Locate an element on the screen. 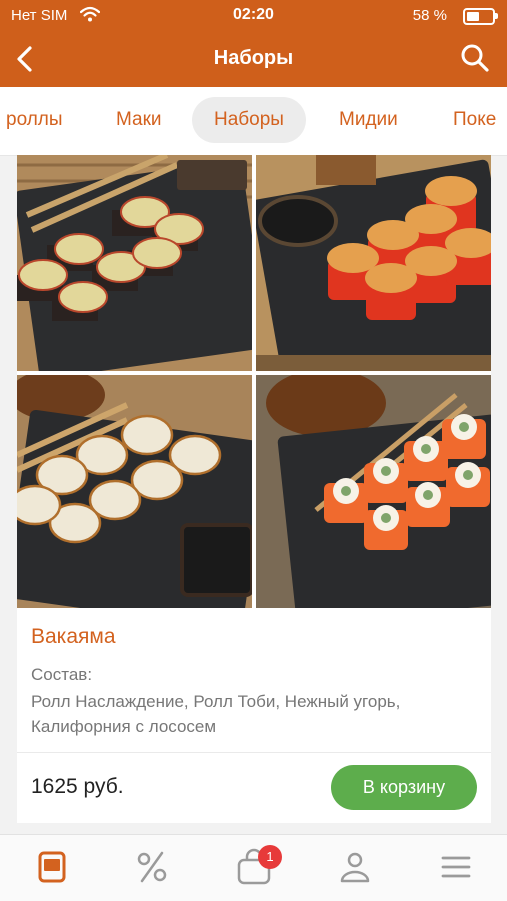 The height and width of the screenshot is (901, 507). status-bar: Нет SIM 02:20 58 % is located at coordinates (253, 15).